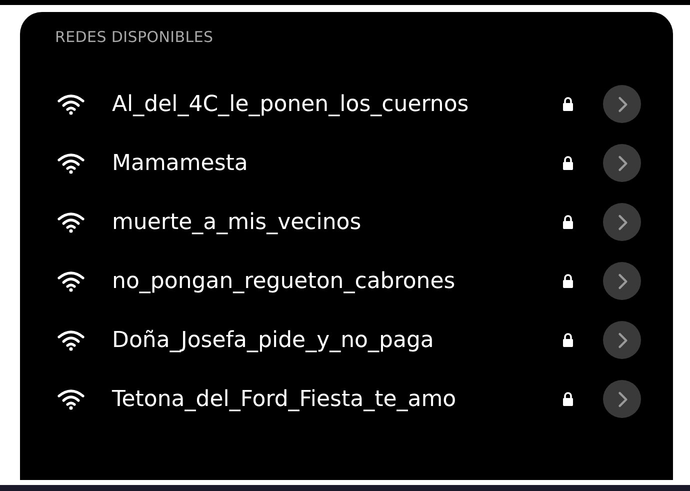 The image size is (690, 491). Describe the element at coordinates (237, 222) in the screenshot. I see `network-name: muerte_a_mis_vecinos` at that location.